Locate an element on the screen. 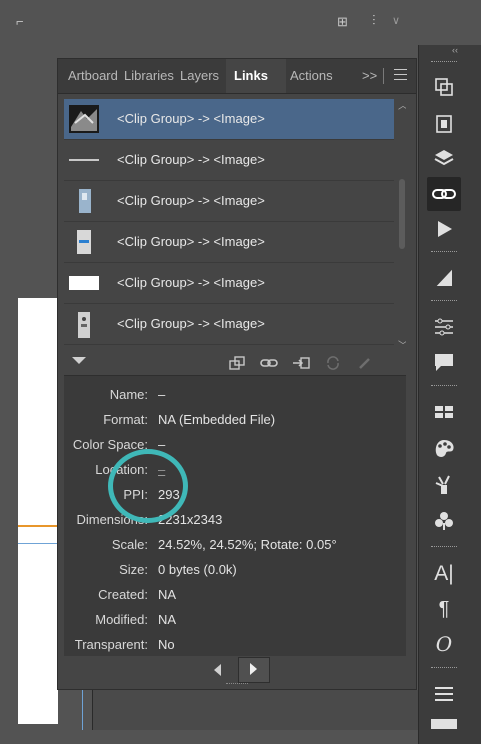  window-control-icon: ⌐ is located at coordinates (20, 21).